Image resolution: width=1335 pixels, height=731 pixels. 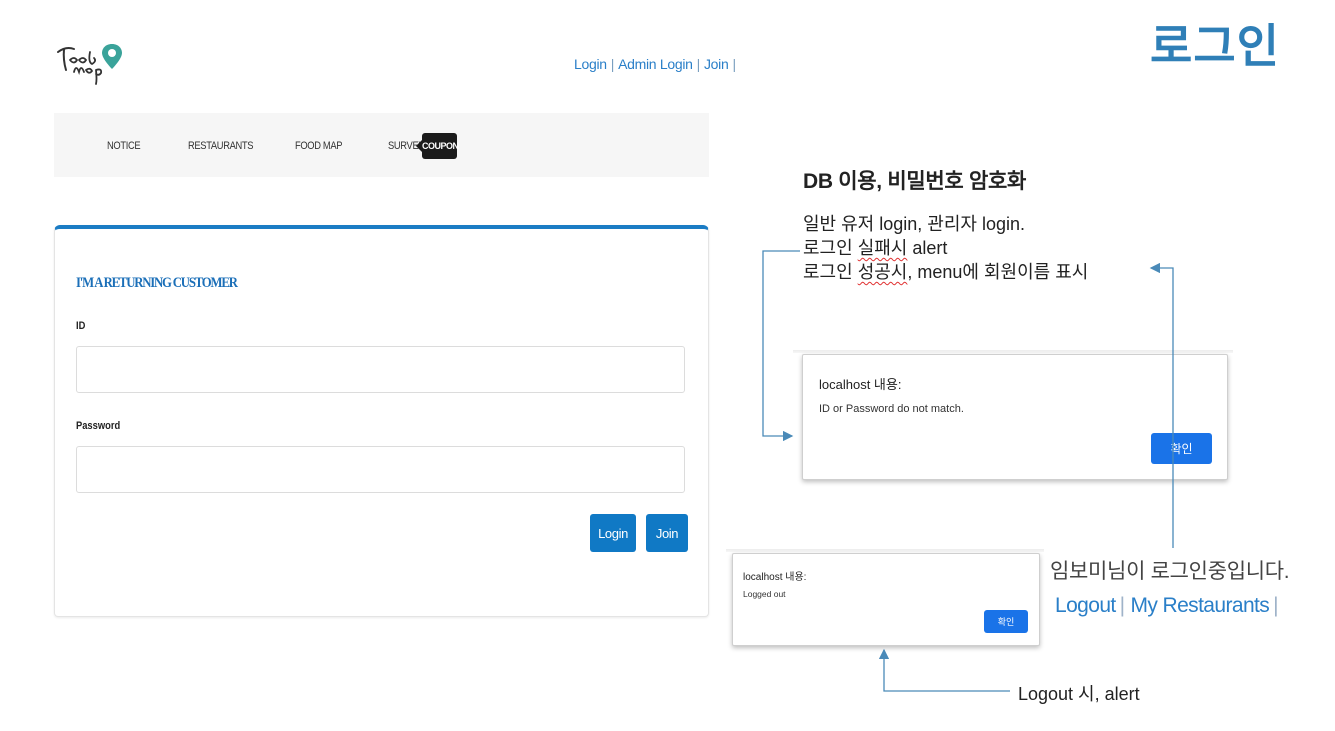 What do you see at coordinates (124, 146) in the screenshot?
I see `nav-notice: NOTICE` at bounding box center [124, 146].